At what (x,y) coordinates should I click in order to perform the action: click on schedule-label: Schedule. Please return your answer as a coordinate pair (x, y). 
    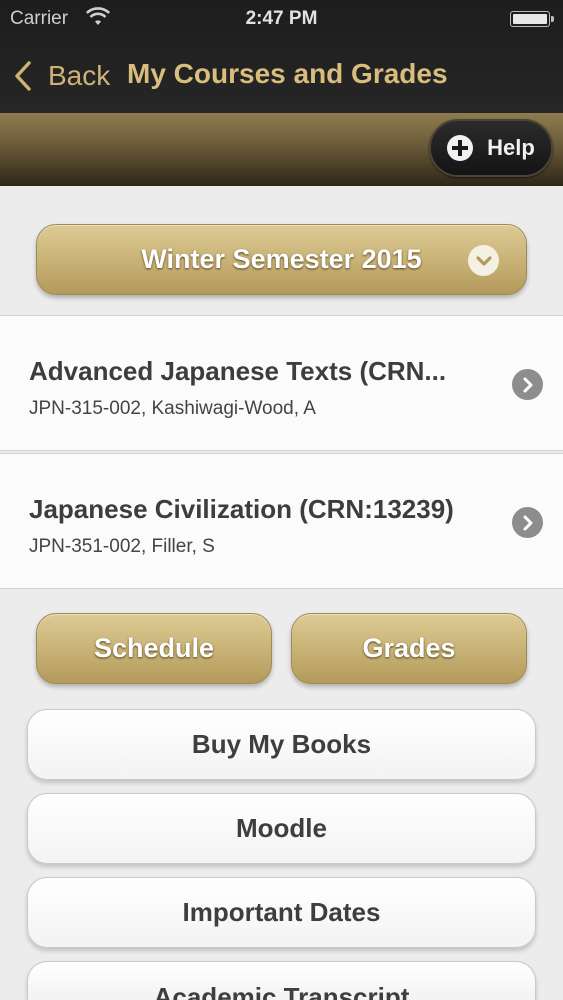
    Looking at the image, I should click on (154, 648).